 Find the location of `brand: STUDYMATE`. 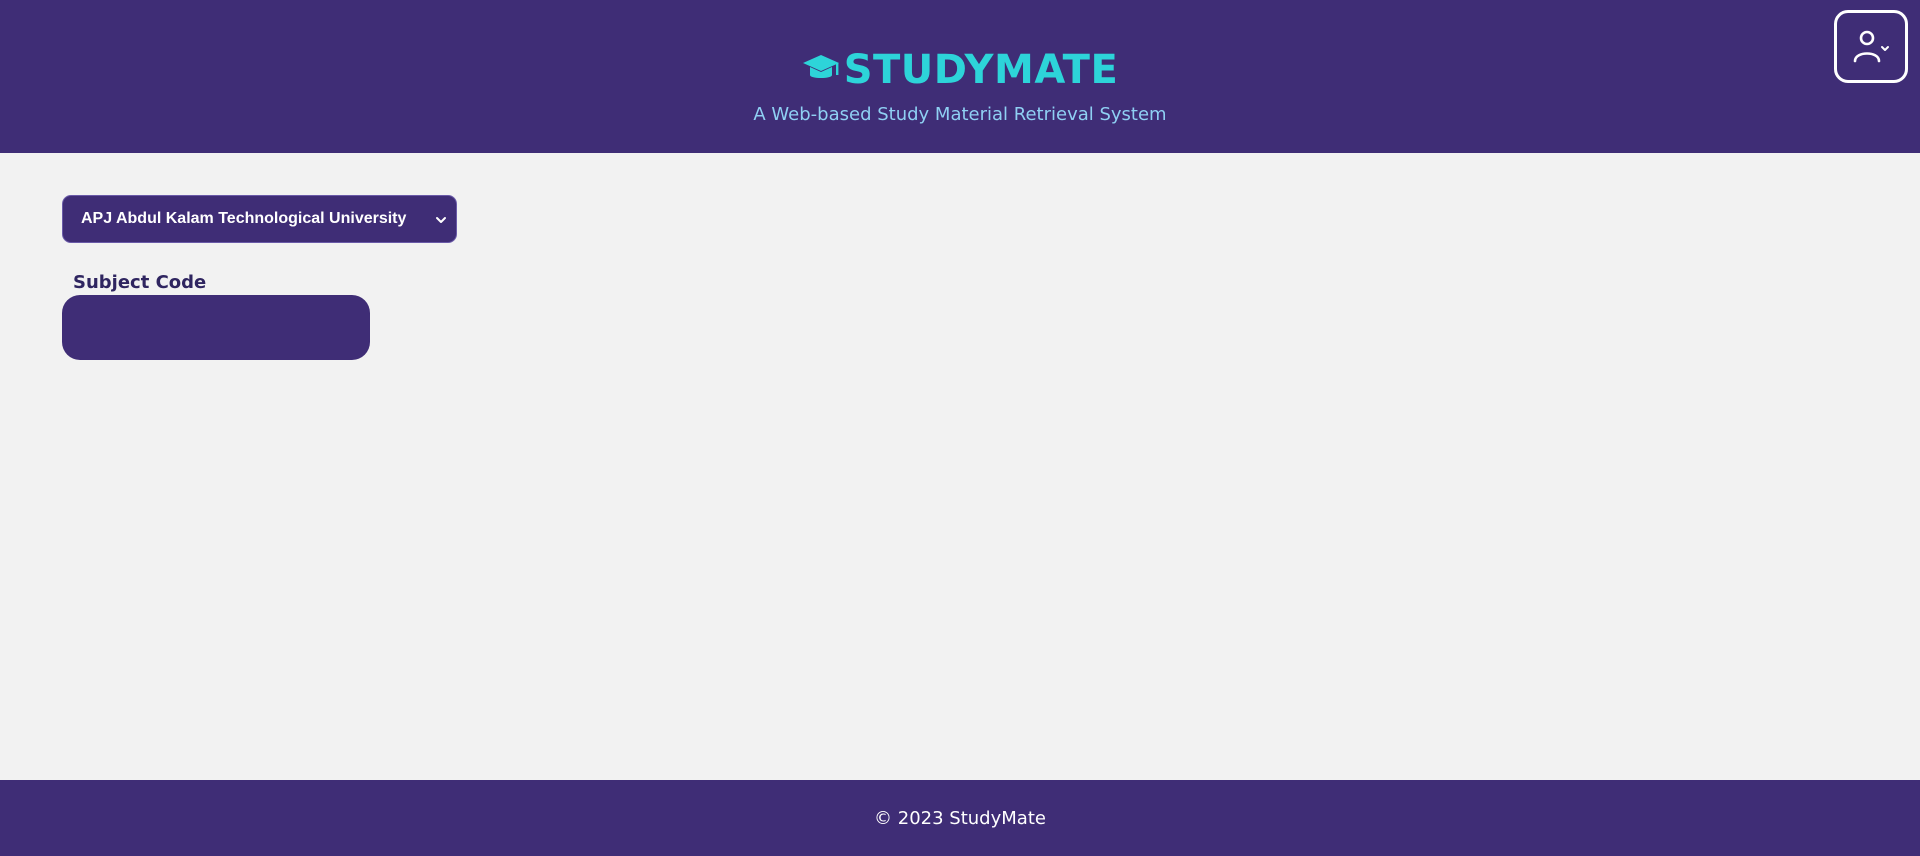

brand: STUDYMATE is located at coordinates (960, 70).